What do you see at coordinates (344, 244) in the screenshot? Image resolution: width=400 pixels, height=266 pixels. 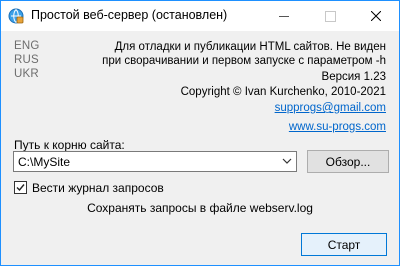 I see `start-button: Старт` at bounding box center [344, 244].